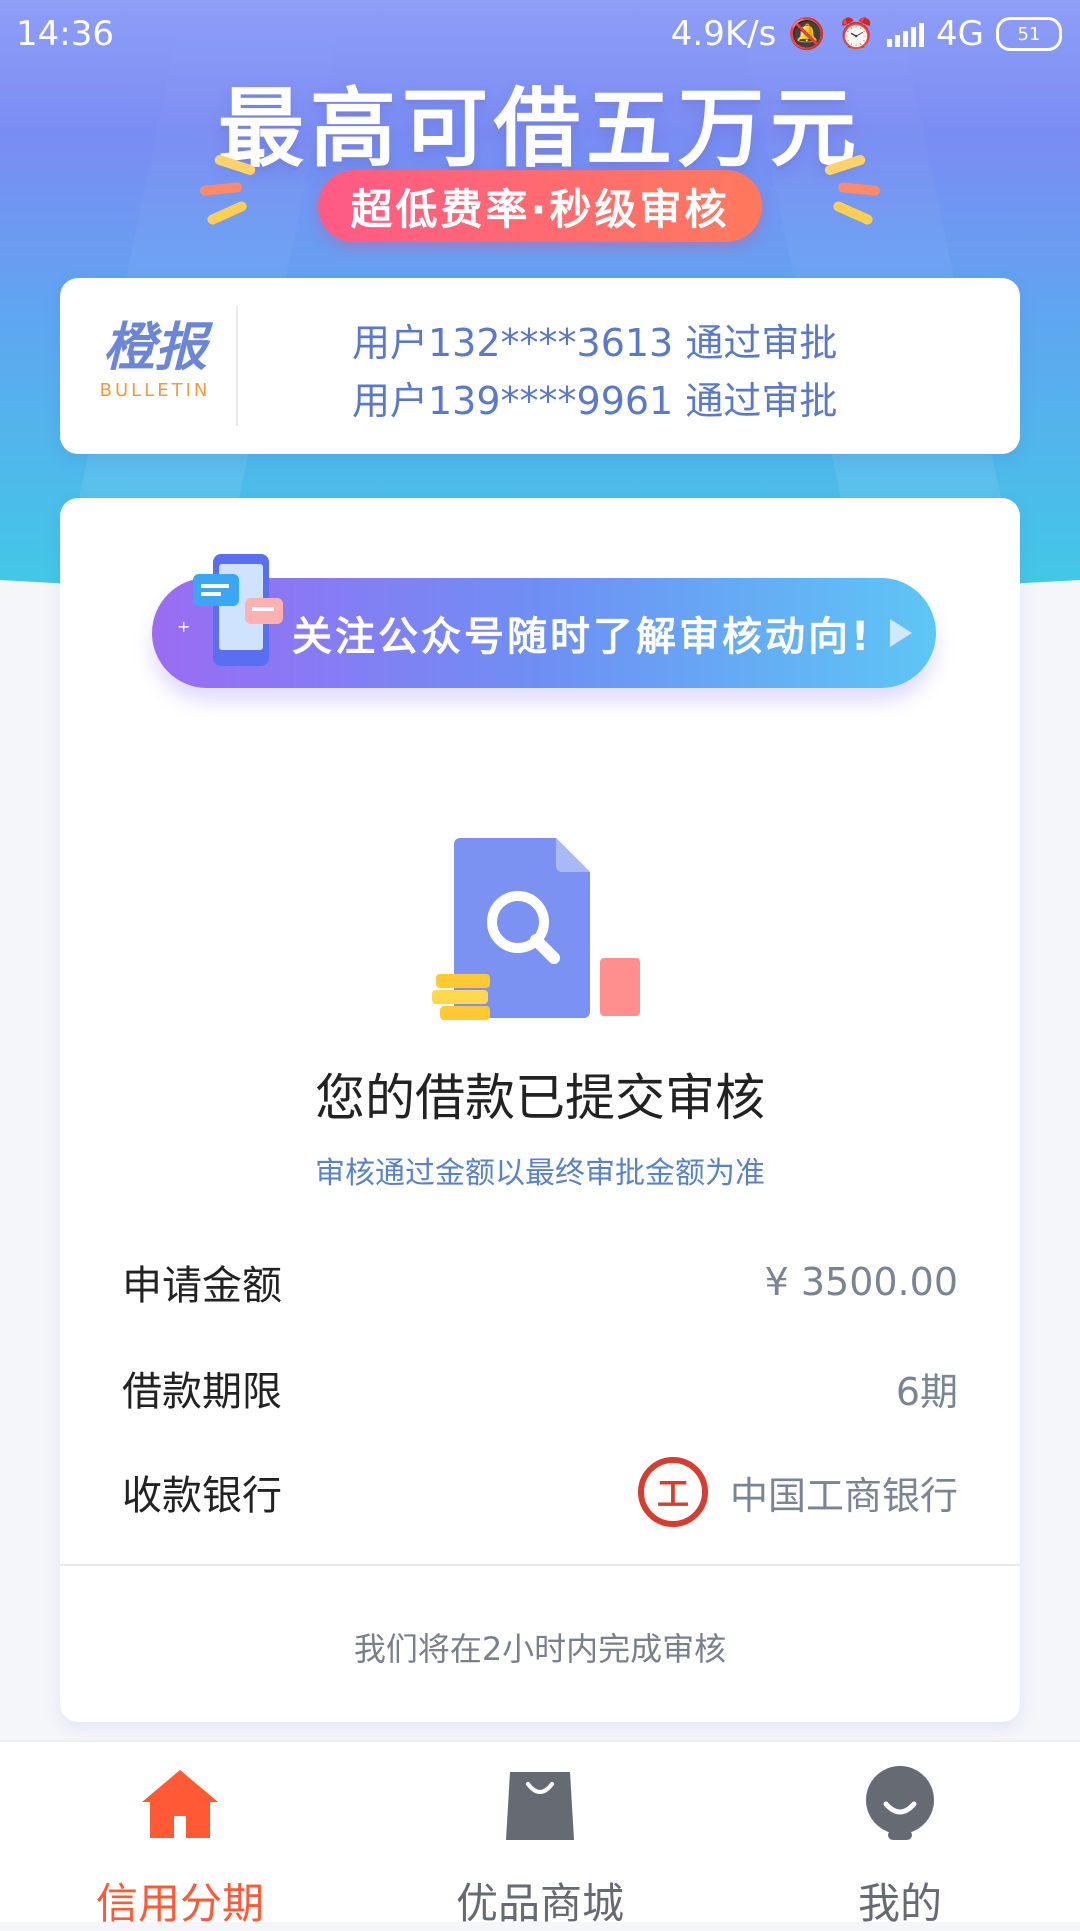 This screenshot has width=1080, height=1931. Describe the element at coordinates (202, 1286) in the screenshot. I see `amount-label: 申请金额` at that location.